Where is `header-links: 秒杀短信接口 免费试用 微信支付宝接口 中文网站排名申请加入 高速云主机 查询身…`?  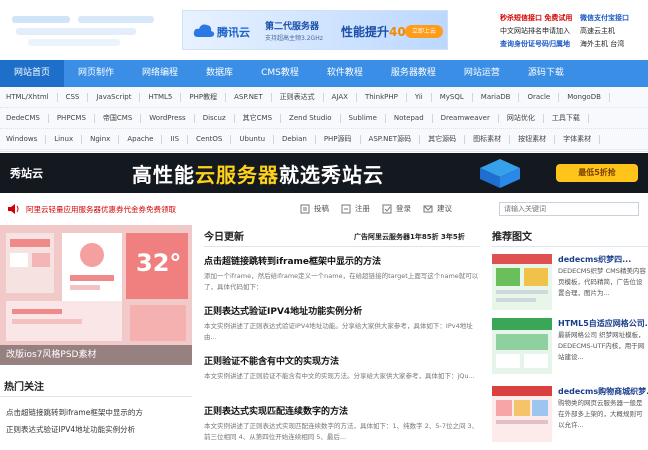
header-links: 秒杀短信接口 免费试用 微信支付宝接口 中文网站排名申请加入 高速云主机 查询身… is located at coordinates (574, 30).